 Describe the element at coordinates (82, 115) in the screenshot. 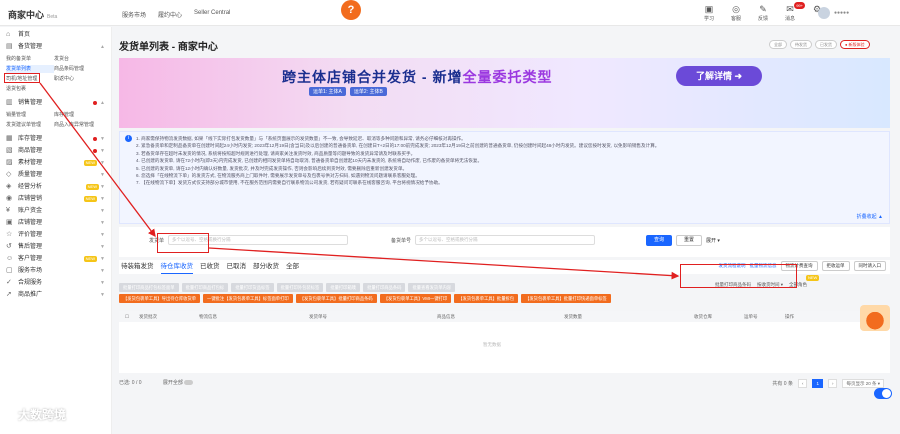

I see `submenu-inventory-manage: 库存管理` at that location.